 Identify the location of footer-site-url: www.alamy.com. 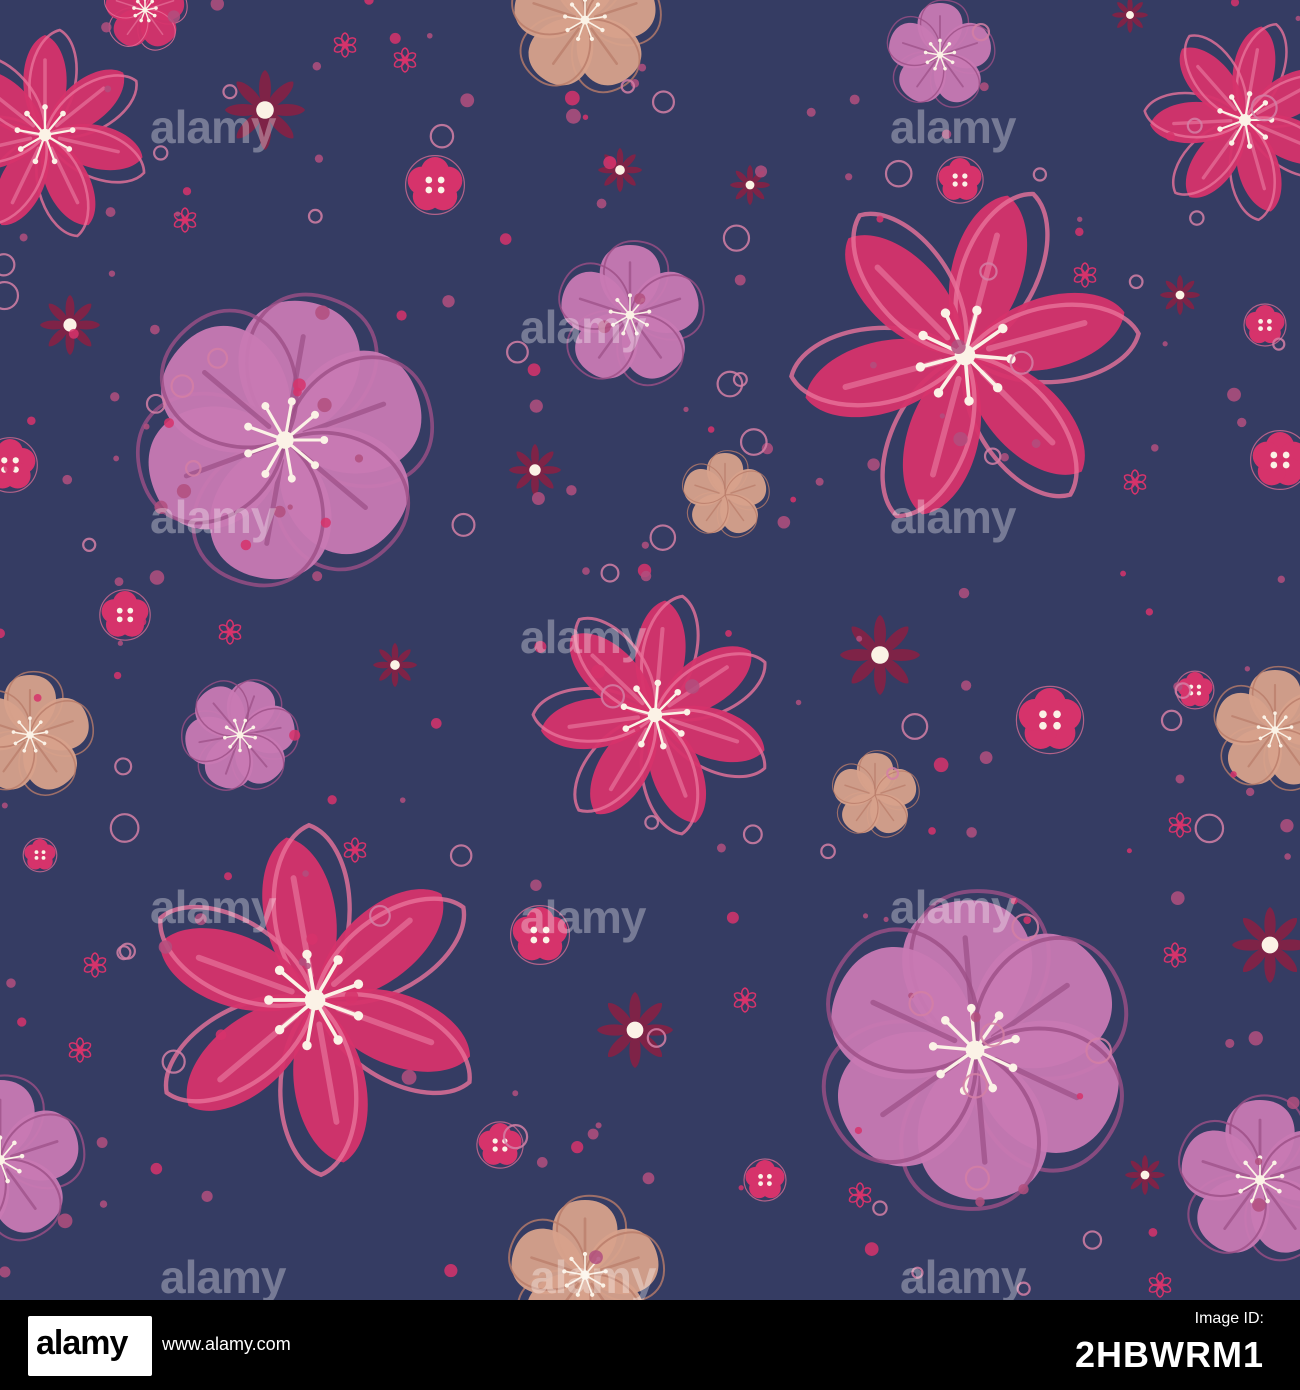
(226, 1344).